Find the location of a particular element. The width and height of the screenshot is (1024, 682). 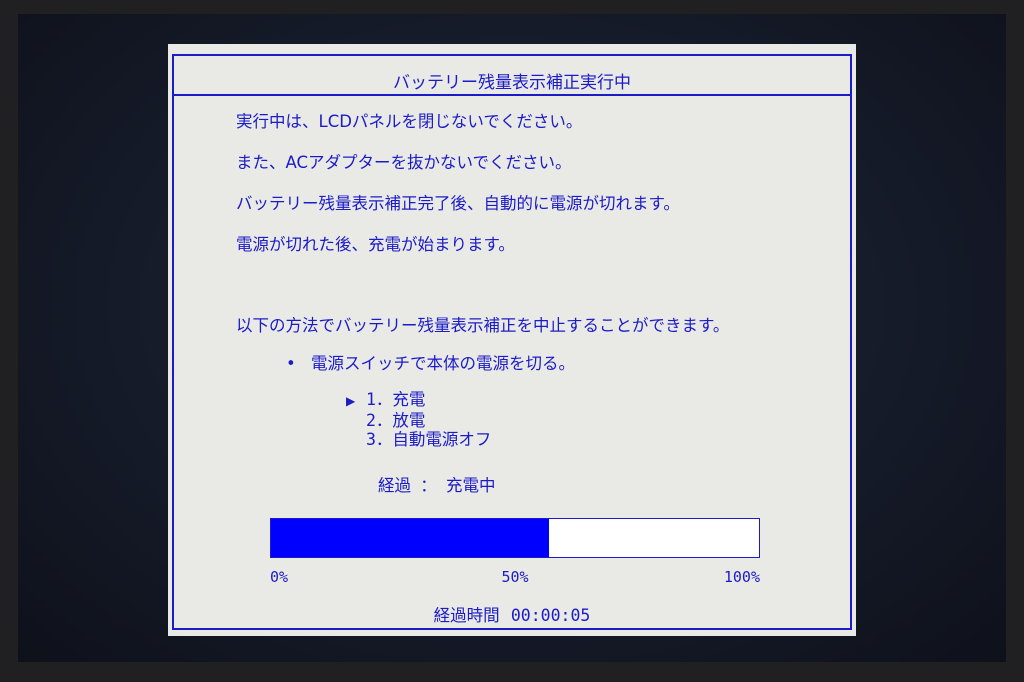

elapsed-label: 経過時間 is located at coordinates (466, 615).